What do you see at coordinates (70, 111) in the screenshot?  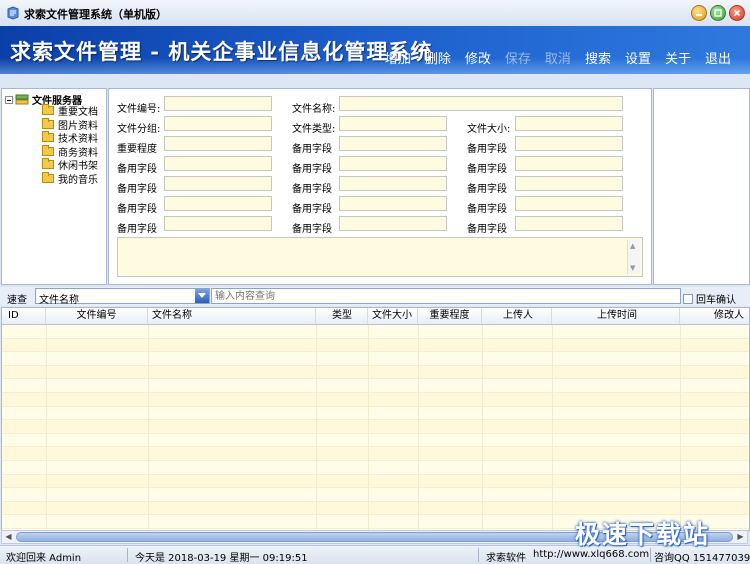 I see `tree-item-important-docs: 重要文档` at bounding box center [70, 111].